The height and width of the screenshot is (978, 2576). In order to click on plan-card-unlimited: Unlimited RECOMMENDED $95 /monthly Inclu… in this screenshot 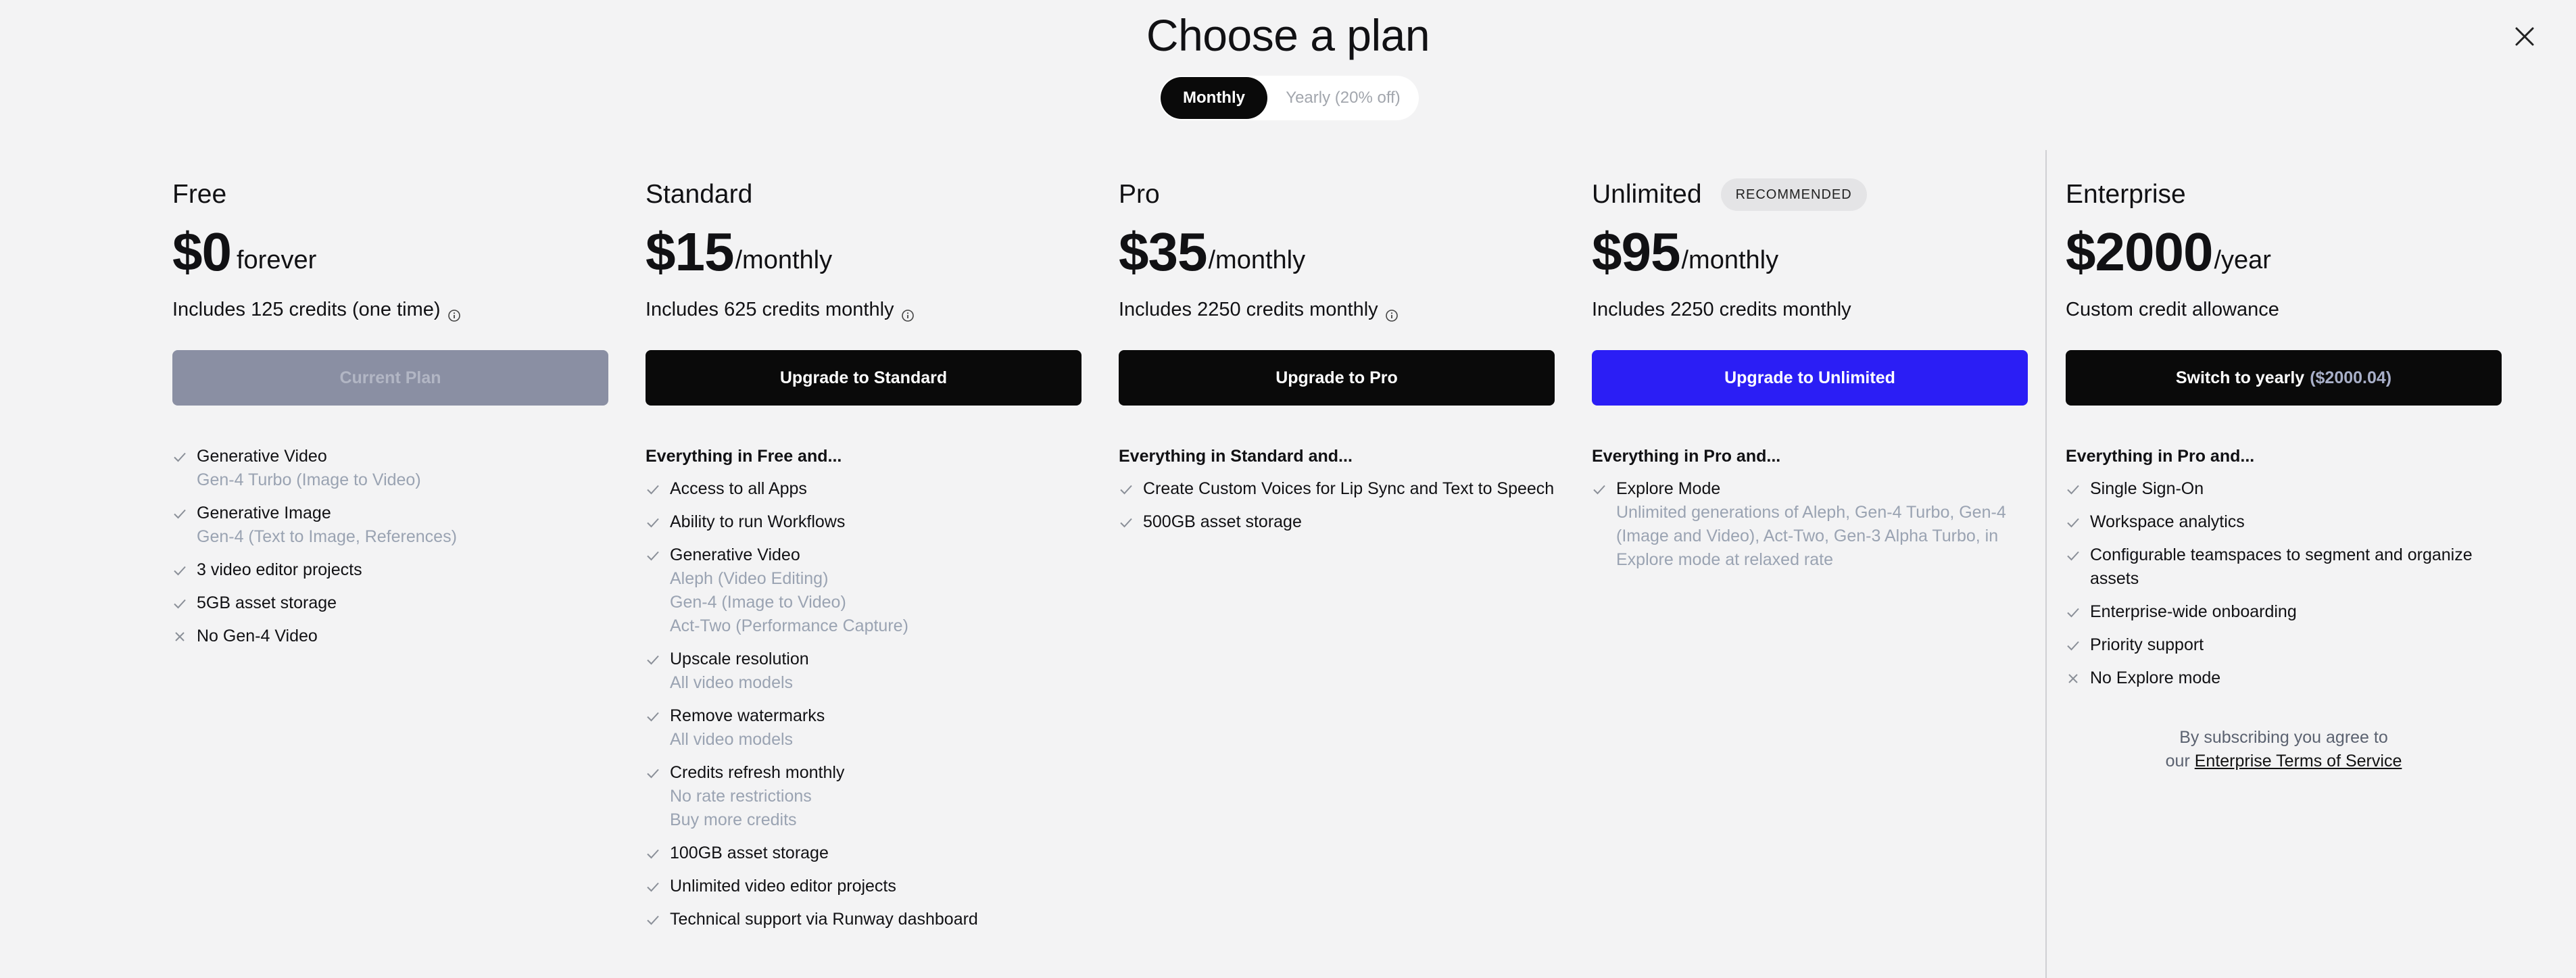, I will do `click(1810, 378)`.